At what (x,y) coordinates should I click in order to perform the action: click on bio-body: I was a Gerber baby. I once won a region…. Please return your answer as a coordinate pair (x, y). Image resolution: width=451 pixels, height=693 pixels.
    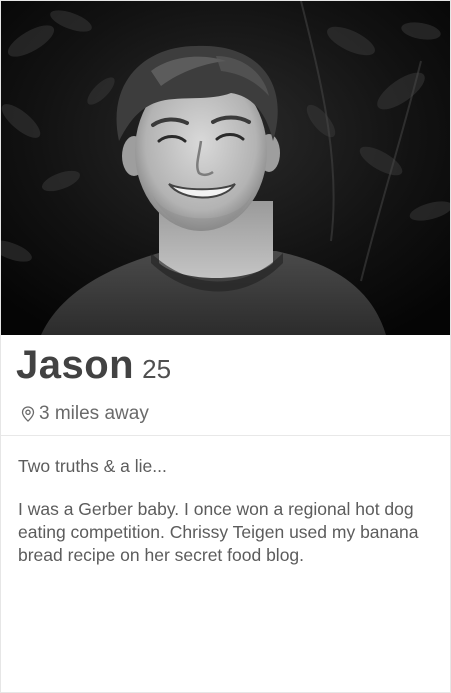
    Looking at the image, I should click on (218, 532).